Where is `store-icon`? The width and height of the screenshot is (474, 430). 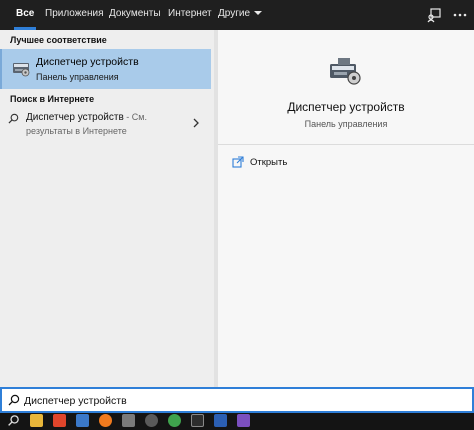 store-icon is located at coordinates (82, 420).